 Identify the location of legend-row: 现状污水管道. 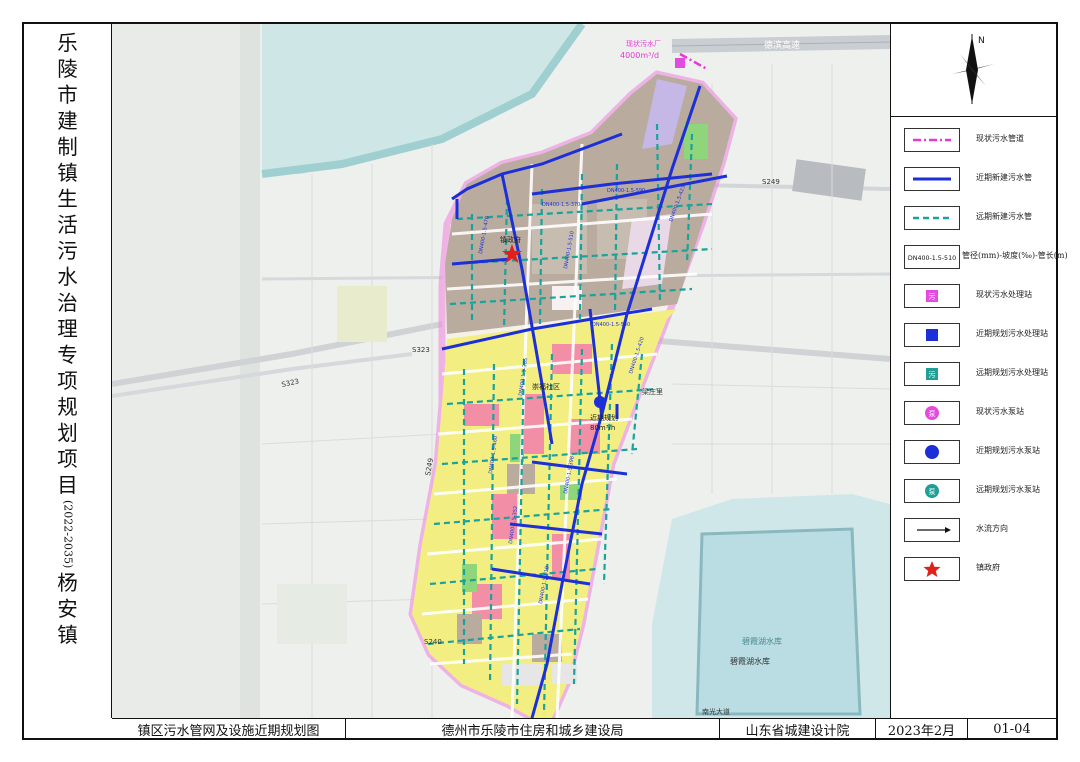
(973, 142).